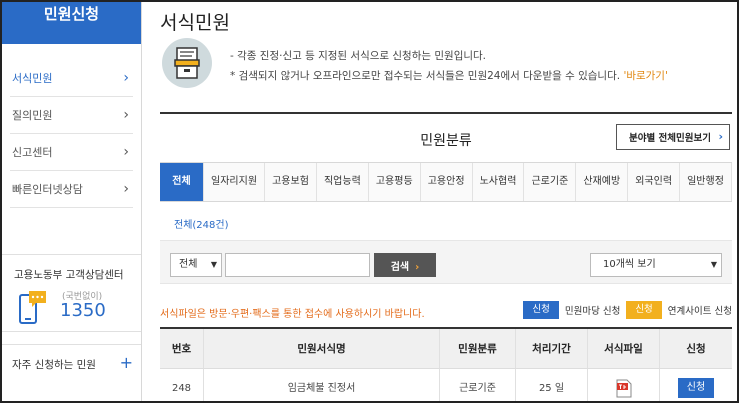 This screenshot has height=403, width=739. What do you see at coordinates (292, 314) in the screenshot?
I see `notice-text: 서식파일은 방문·우편·팩스를 통한 접수에 사용하시기 바랍니다.` at bounding box center [292, 314].